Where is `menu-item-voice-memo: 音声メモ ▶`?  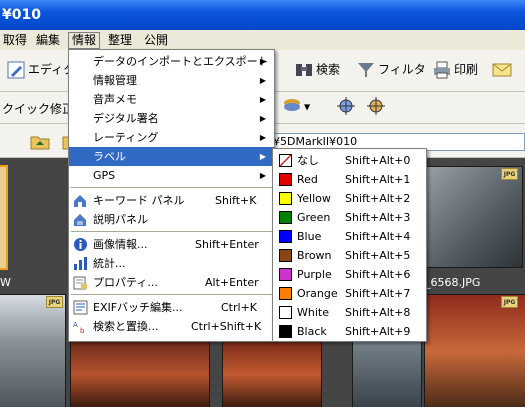 menu-item-voice-memo: 音声メモ ▶ is located at coordinates (171, 99).